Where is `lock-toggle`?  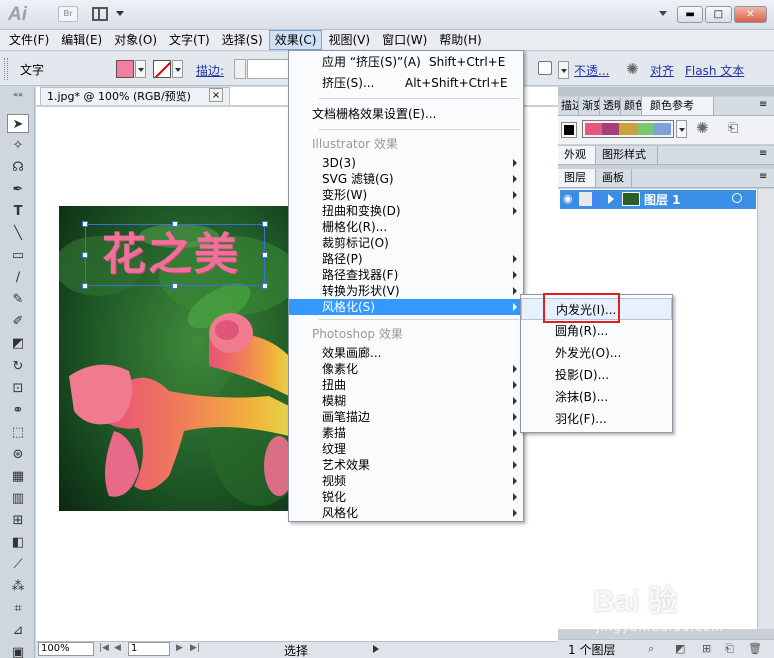 lock-toggle is located at coordinates (585, 199).